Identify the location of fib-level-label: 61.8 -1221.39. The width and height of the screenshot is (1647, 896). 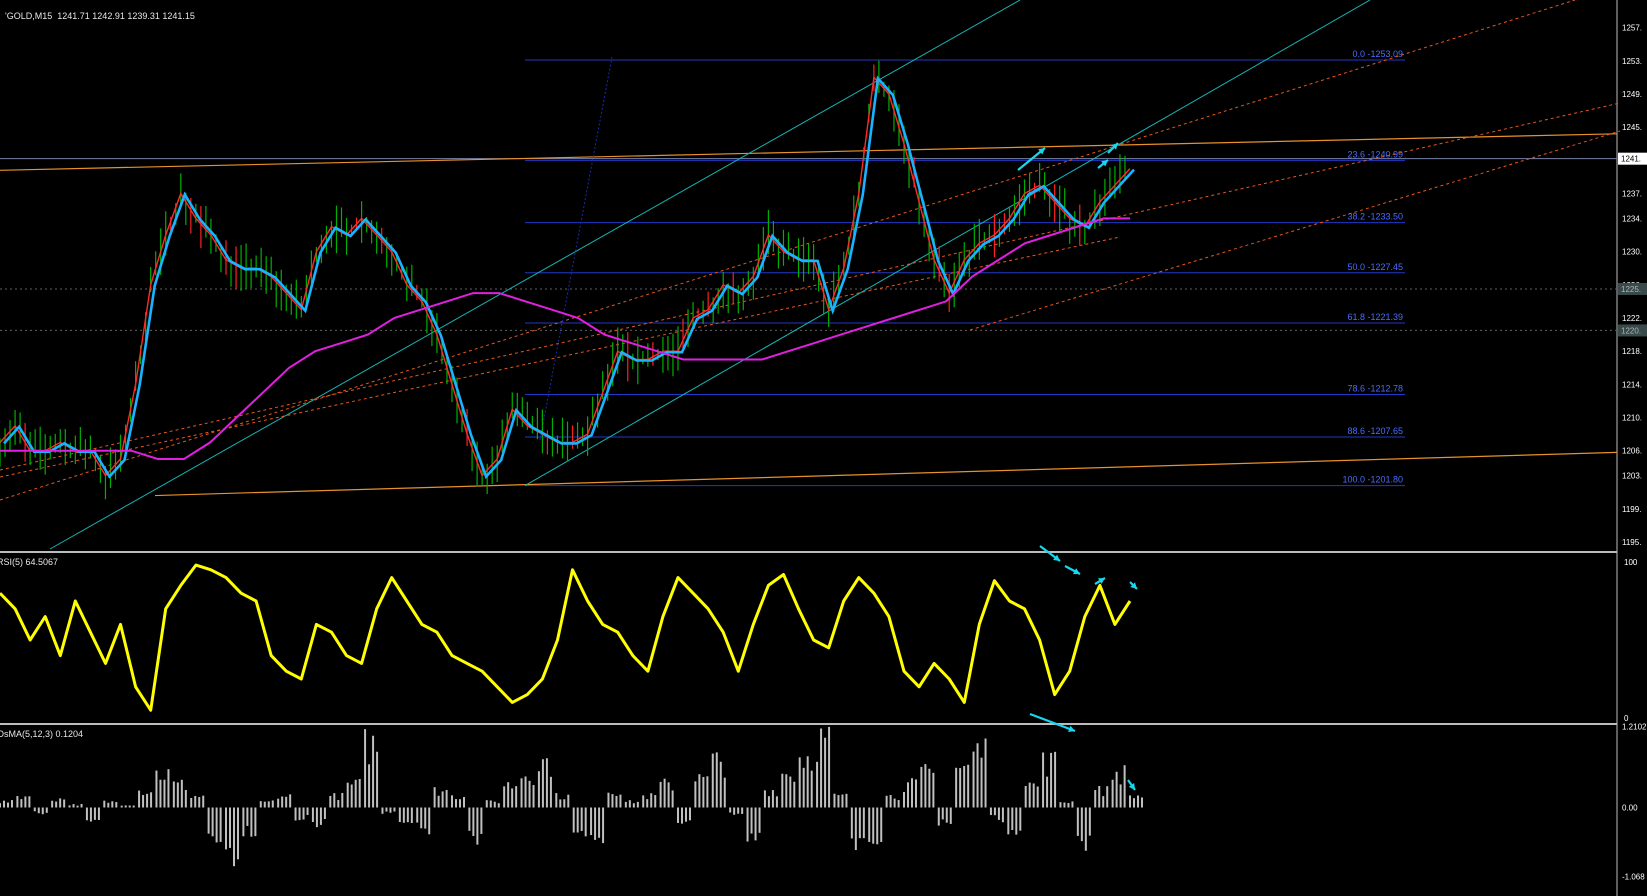
(1375, 317).